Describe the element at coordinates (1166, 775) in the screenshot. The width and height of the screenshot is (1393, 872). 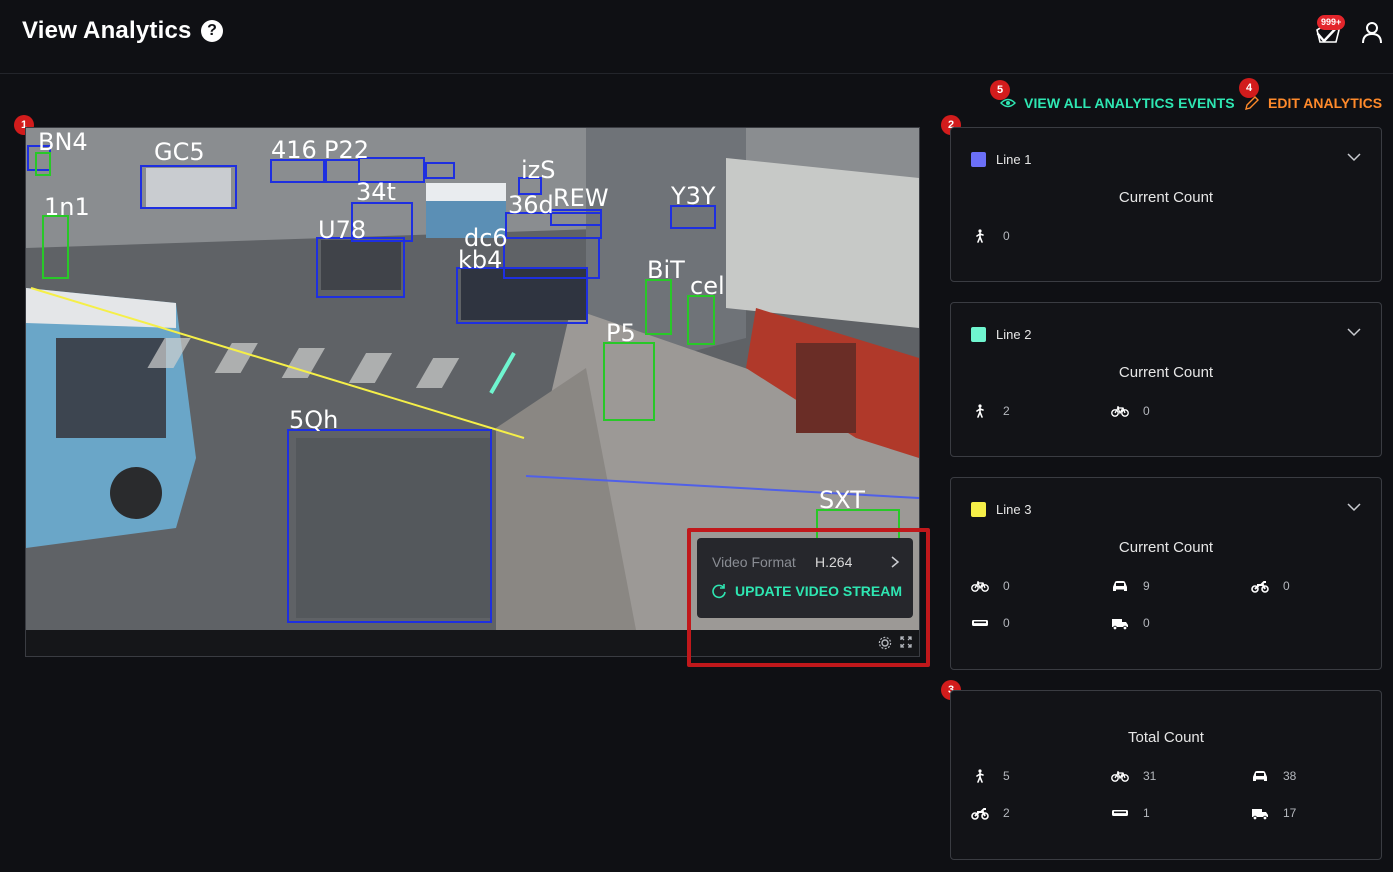
I see `total-count-panel: Total Count 5 31 38 2 1 17` at that location.